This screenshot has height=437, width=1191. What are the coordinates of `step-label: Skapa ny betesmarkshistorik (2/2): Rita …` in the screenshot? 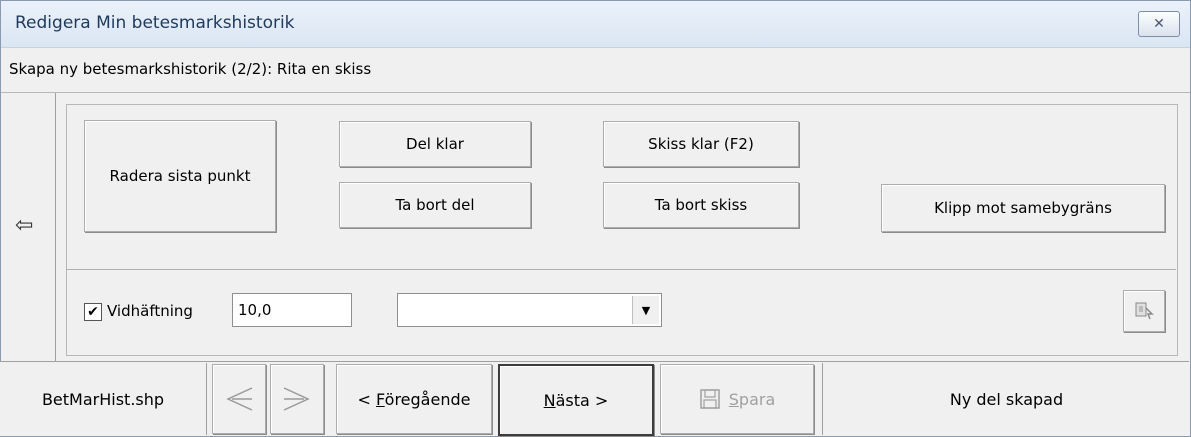 It's located at (190, 69).